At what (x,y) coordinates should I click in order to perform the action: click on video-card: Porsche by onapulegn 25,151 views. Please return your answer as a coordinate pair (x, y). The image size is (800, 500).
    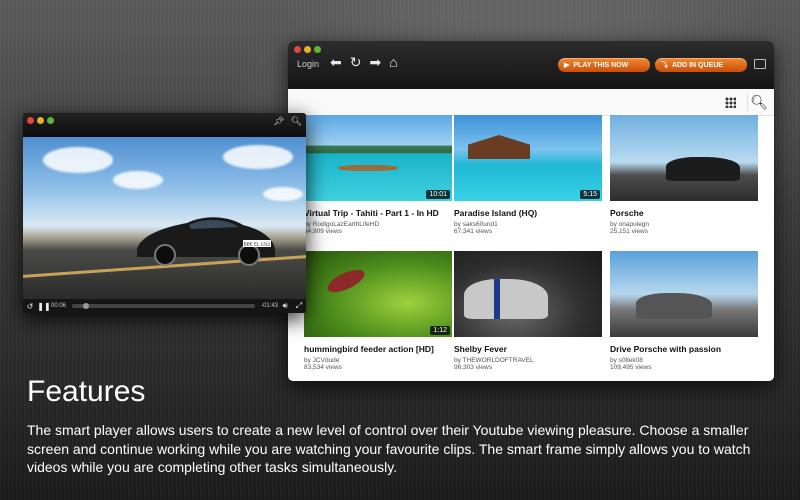
    Looking at the image, I should click on (684, 175).